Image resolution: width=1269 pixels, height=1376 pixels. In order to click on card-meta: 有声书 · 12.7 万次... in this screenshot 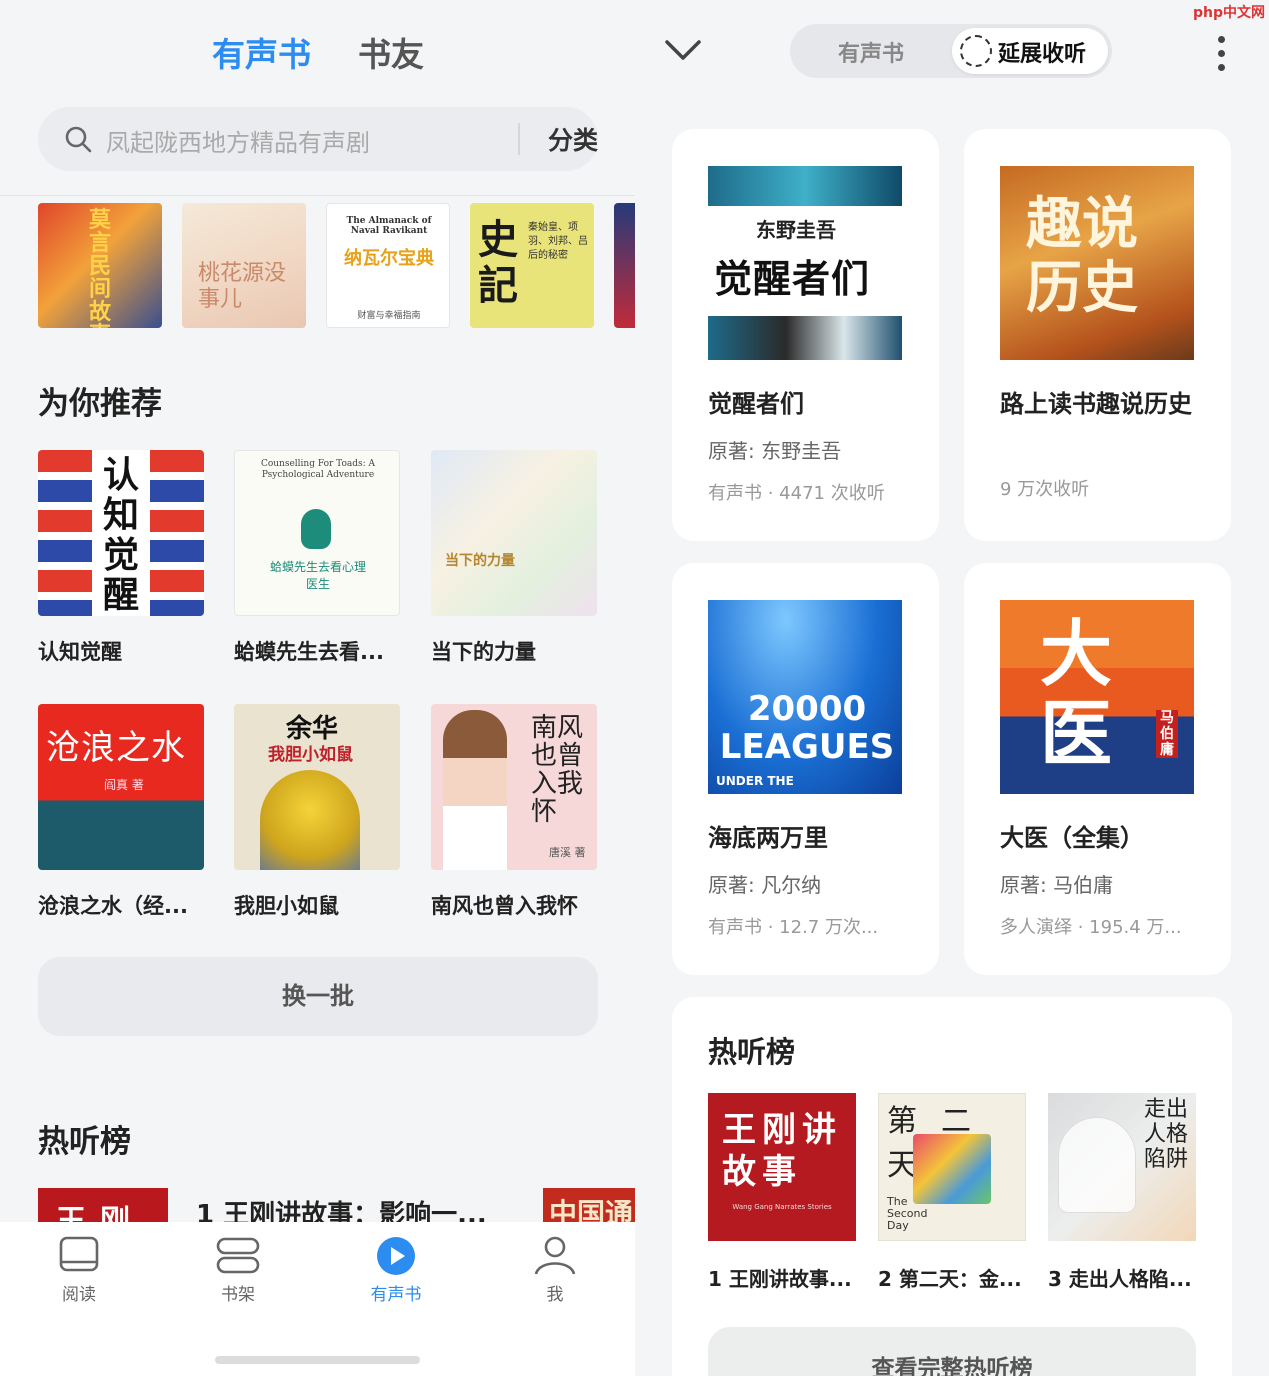, I will do `click(793, 927)`.